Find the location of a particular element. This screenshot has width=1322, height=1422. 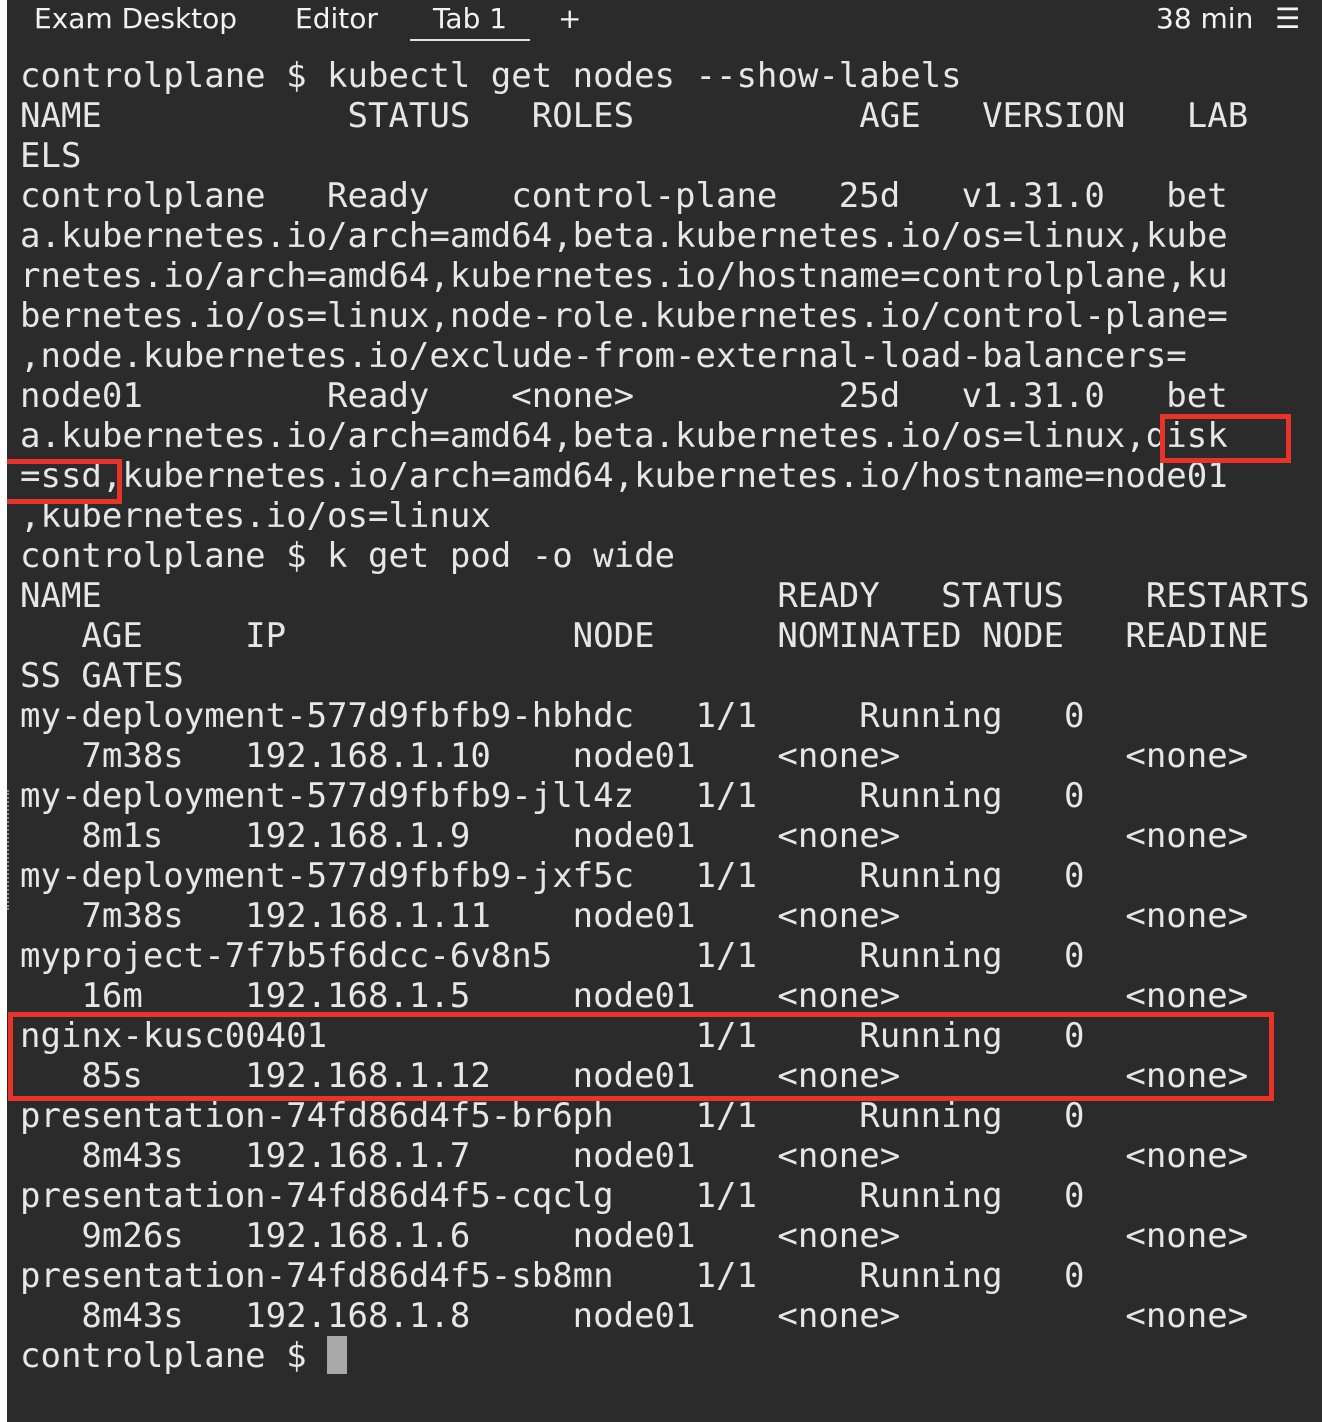

terminal-line: 7m38s 192.168.1.11 node01 <none> <none> is located at coordinates (634, 916).